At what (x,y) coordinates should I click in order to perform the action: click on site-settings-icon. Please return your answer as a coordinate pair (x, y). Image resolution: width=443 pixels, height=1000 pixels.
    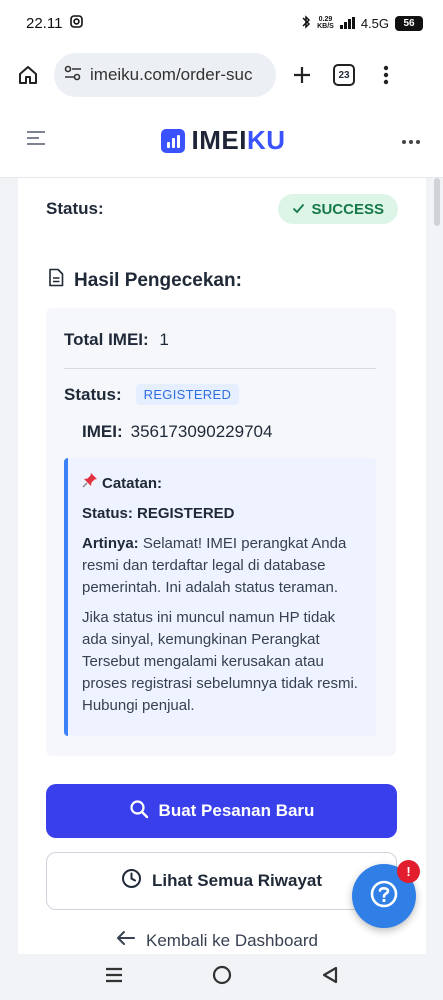
    Looking at the image, I should click on (73, 75).